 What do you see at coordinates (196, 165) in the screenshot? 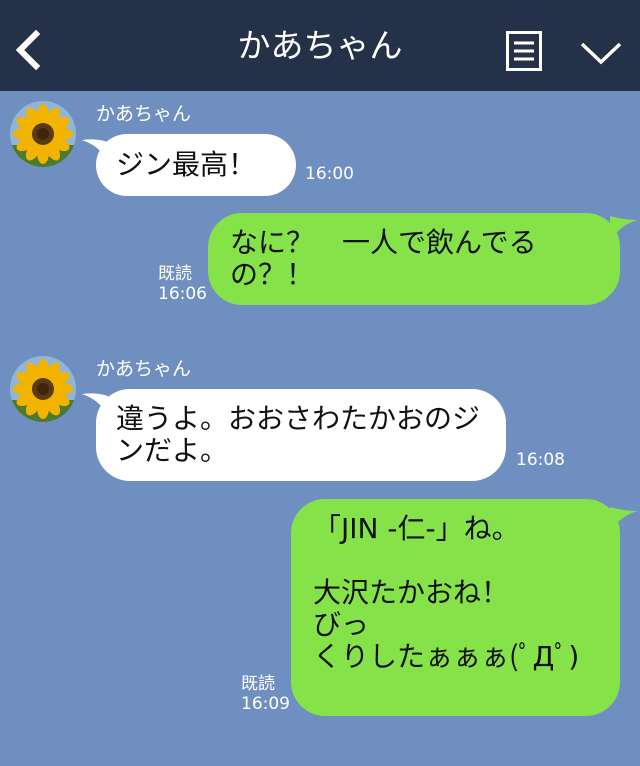
I see `message-bubble: ジン最高！` at bounding box center [196, 165].